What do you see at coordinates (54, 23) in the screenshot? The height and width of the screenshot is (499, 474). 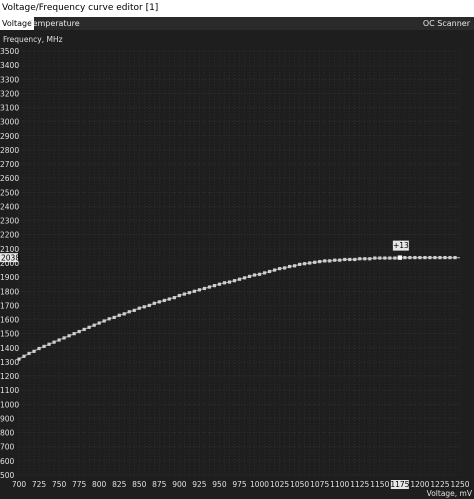 I see `tab-temperature: Temperature` at bounding box center [54, 23].